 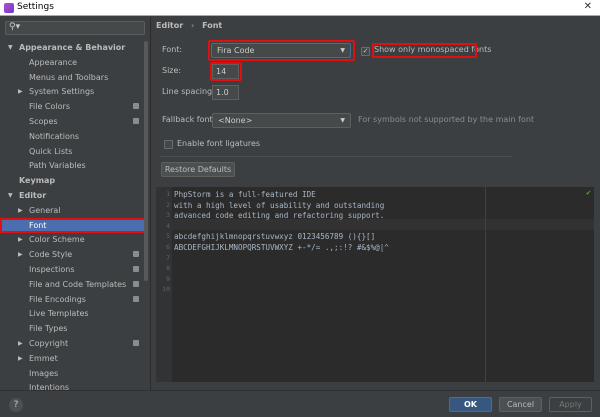 I want to click on sidebar-item-general: ▶ General, so click(x=74, y=210).